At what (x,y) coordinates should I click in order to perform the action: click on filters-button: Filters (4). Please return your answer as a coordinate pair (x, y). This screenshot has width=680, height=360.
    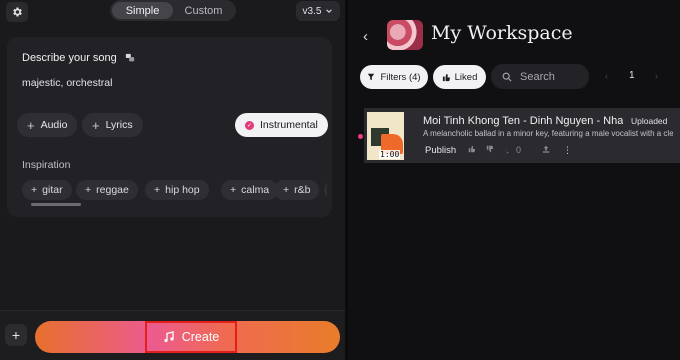
    Looking at the image, I should click on (394, 77).